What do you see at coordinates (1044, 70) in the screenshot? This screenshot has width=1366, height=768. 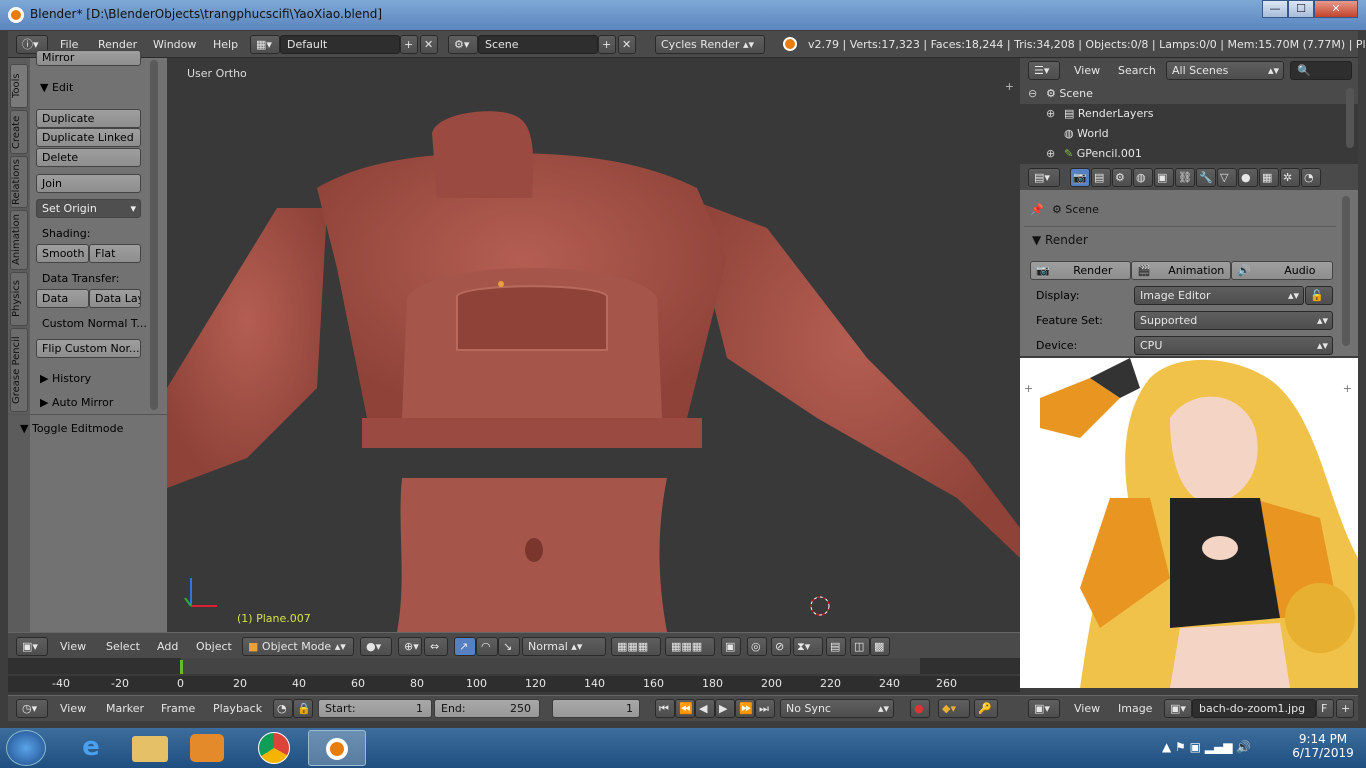 I see `outliner-editor-type-icon: ☰▾` at bounding box center [1044, 70].